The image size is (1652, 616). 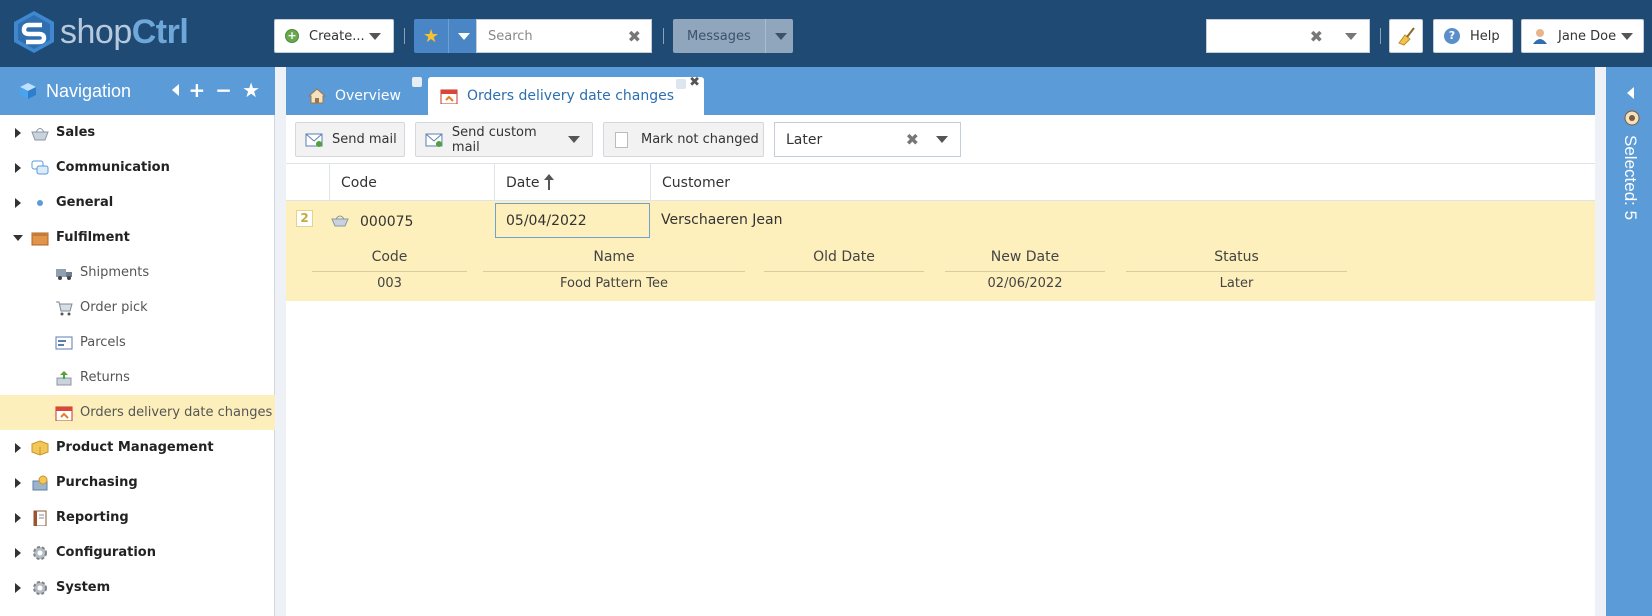 I want to click on collapse-nav-icon, so click(x=175, y=90).